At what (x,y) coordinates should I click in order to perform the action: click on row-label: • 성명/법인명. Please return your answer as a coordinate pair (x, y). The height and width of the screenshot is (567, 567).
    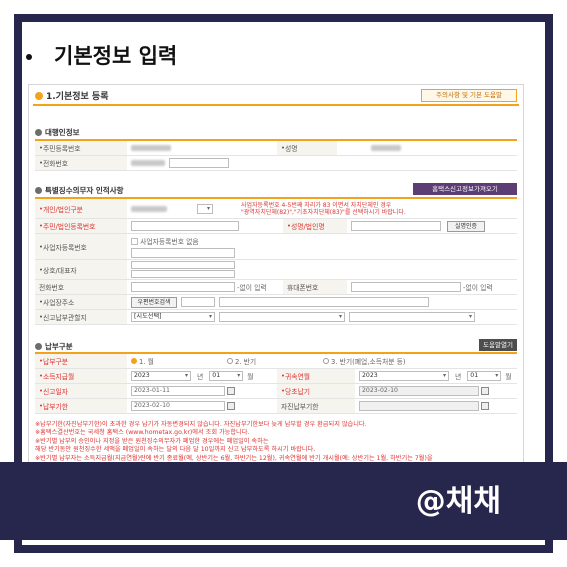
    Looking at the image, I should click on (315, 226).